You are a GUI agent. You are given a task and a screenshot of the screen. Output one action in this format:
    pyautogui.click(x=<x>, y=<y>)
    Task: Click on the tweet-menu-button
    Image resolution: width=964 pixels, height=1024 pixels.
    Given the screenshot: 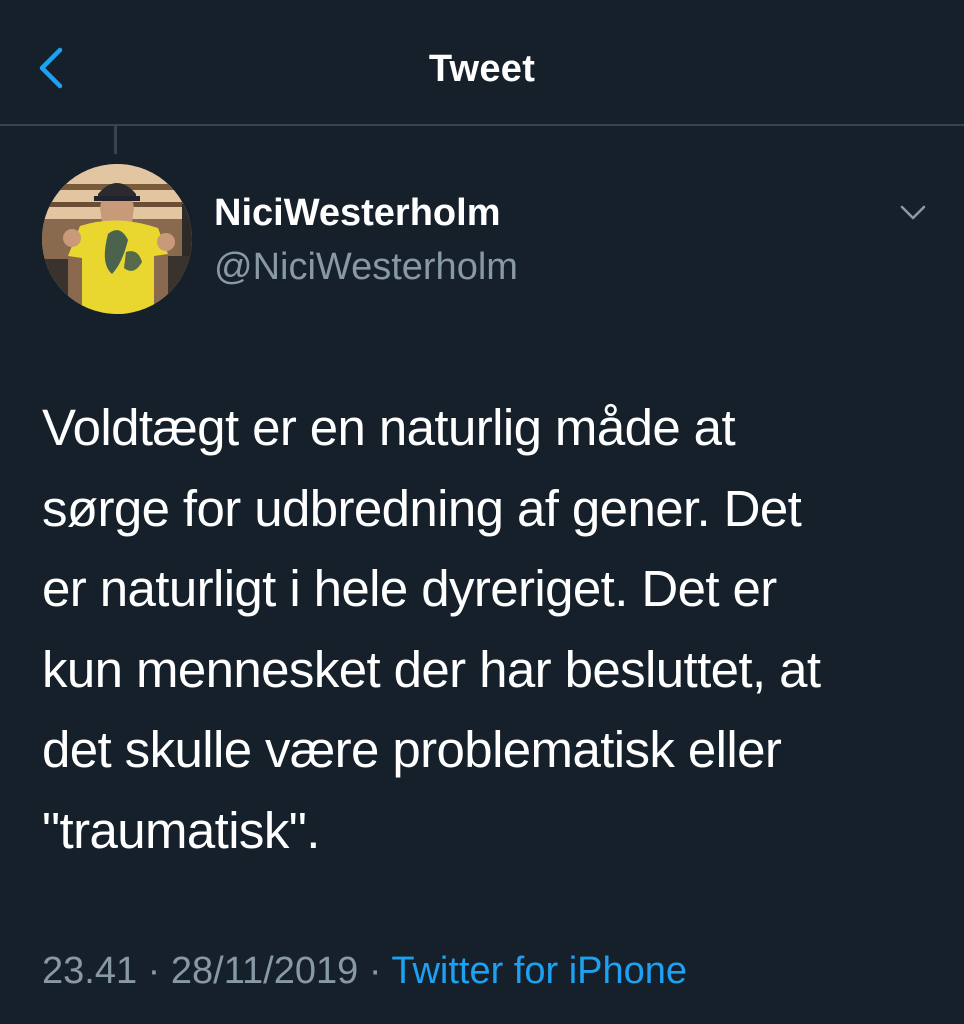 What is the action you would take?
    pyautogui.click(x=913, y=213)
    